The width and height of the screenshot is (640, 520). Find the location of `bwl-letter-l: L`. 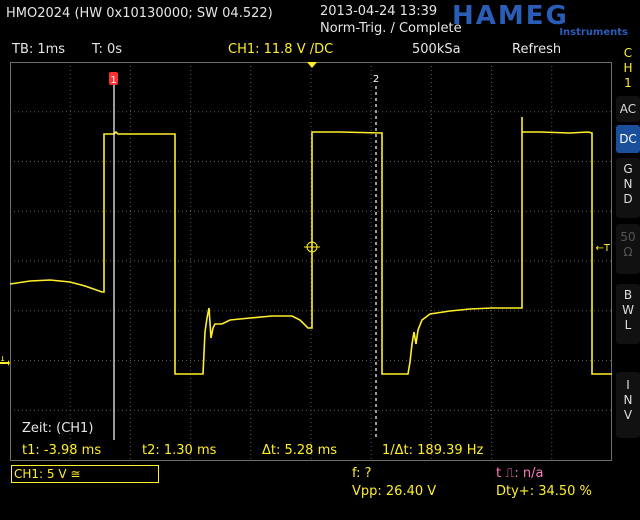

bwl-letter-l: L is located at coordinates (628, 325).